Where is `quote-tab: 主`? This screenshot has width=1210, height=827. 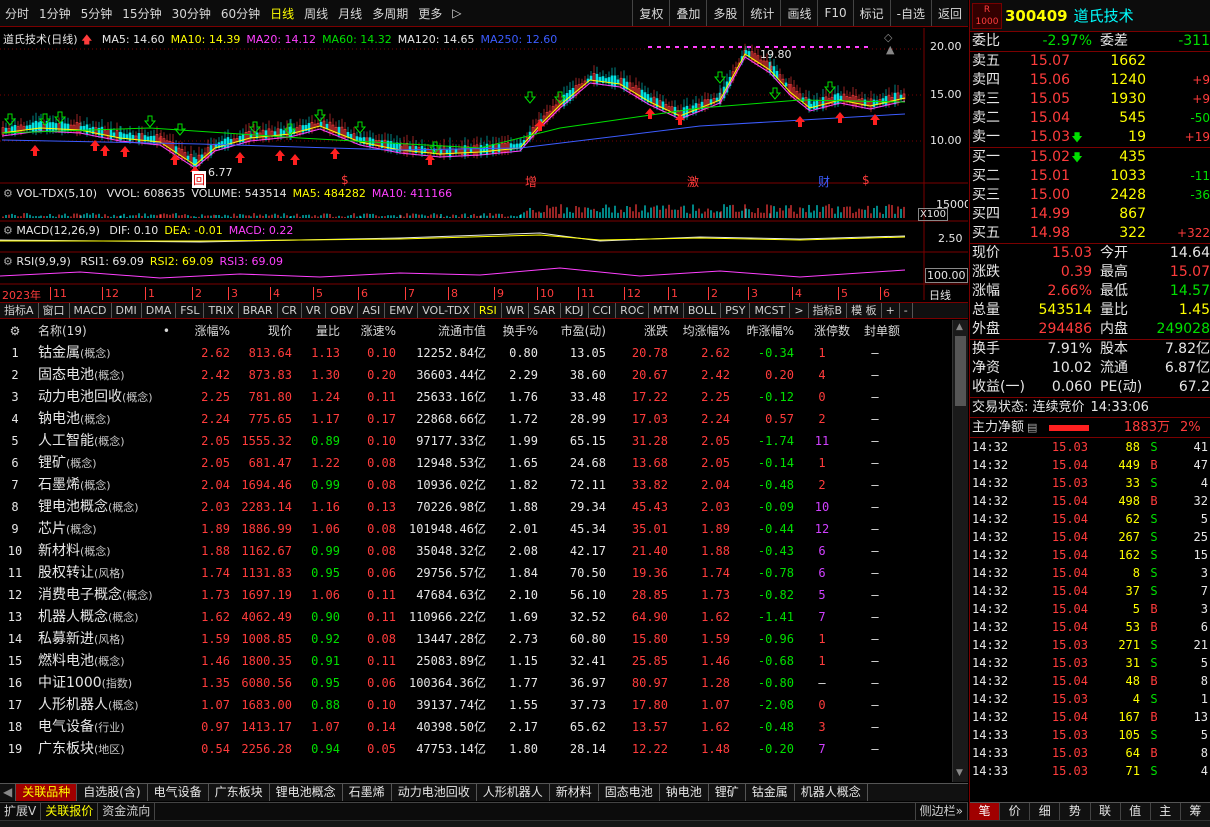 quote-tab: 主 is located at coordinates (1166, 811).